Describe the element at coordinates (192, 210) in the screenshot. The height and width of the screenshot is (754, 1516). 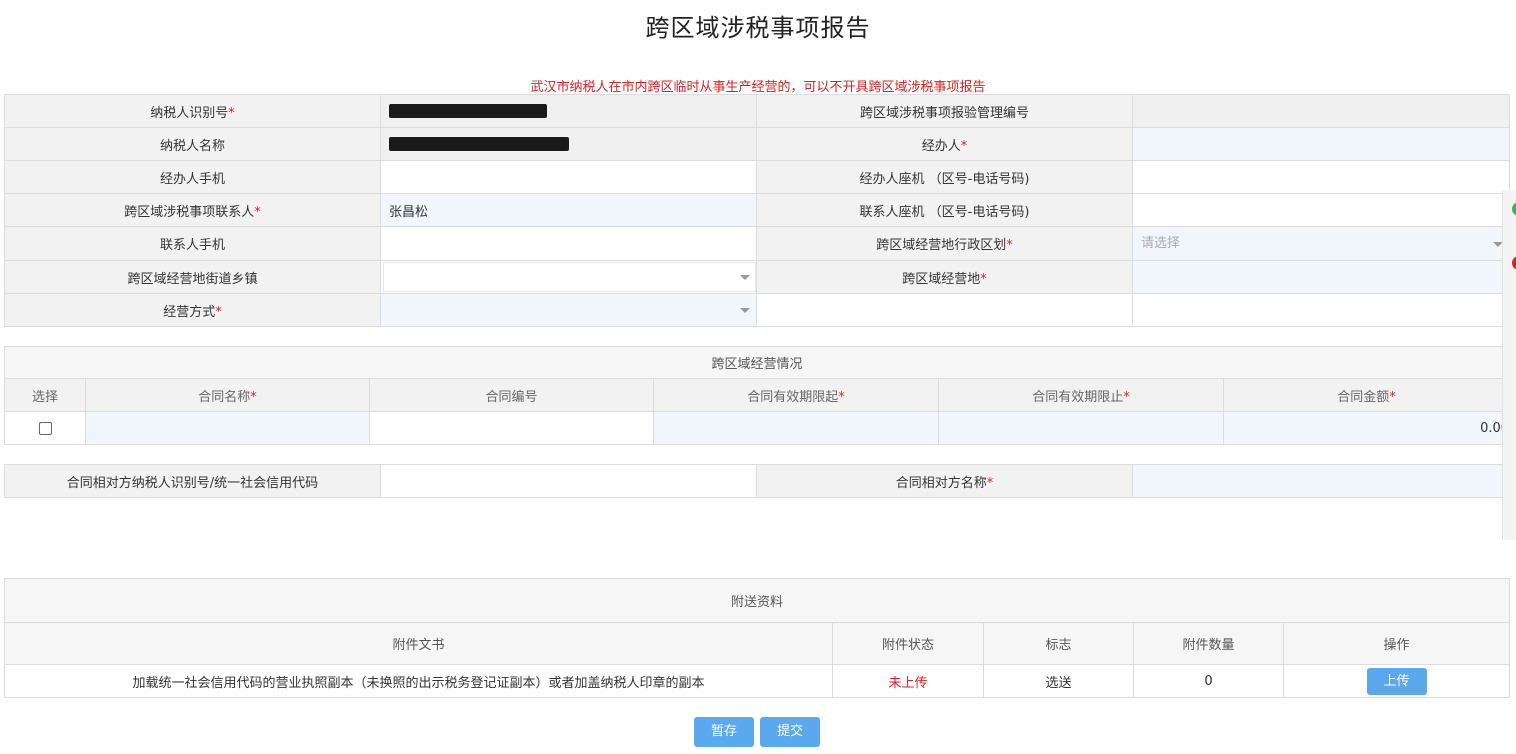
I see `contact-label: 跨区域涉税事项联系人*` at that location.